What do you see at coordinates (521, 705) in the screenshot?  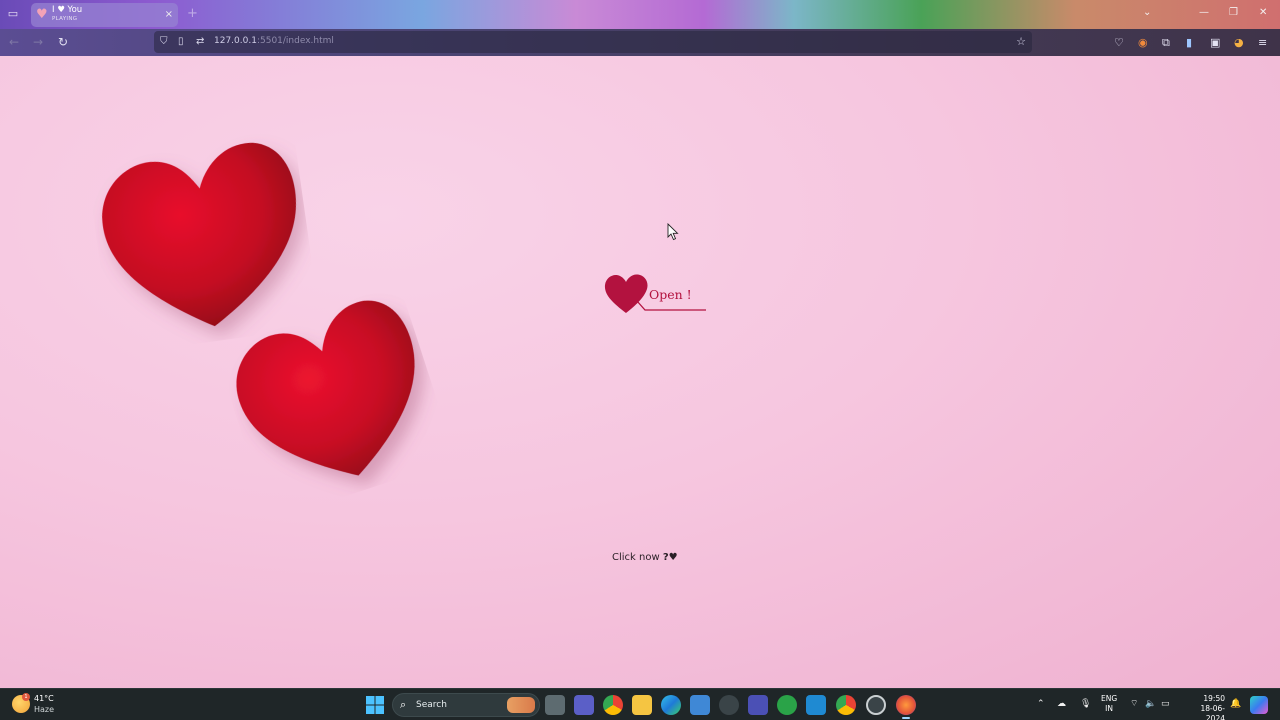 I see `search-highlight-image` at bounding box center [521, 705].